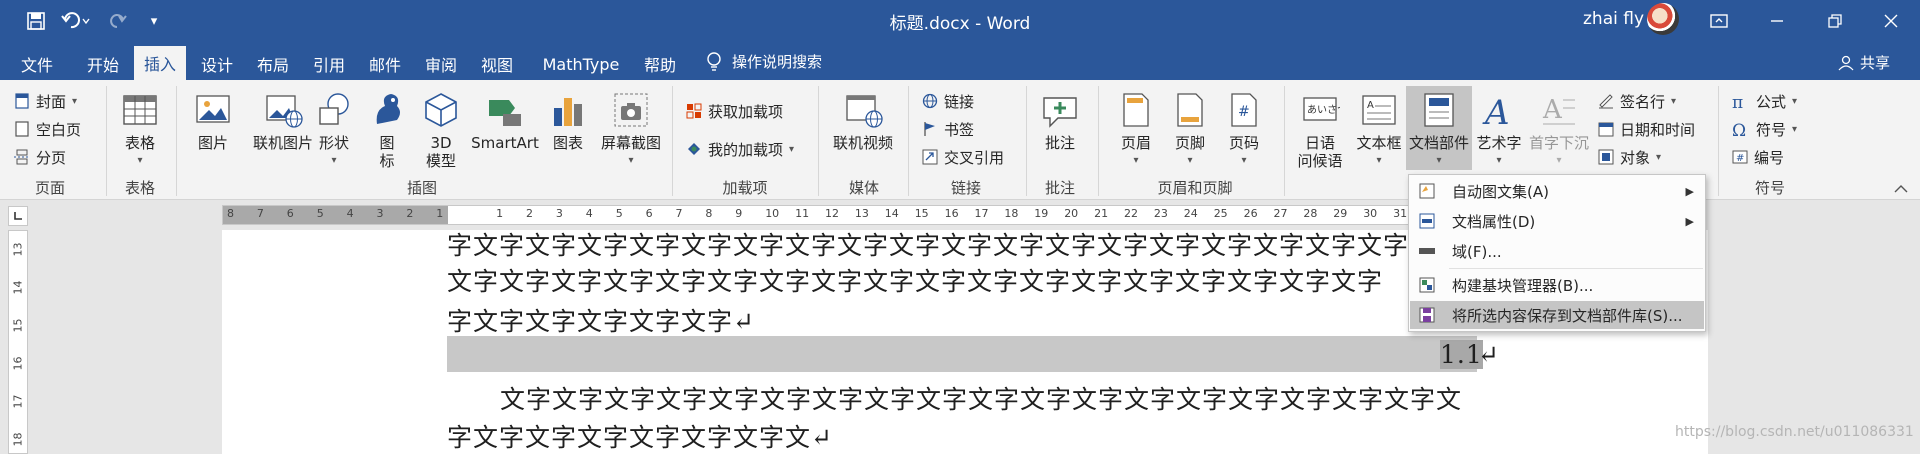 The width and height of the screenshot is (1920, 454). What do you see at coordinates (213, 121) in the screenshot?
I see `picture-button: 图片` at bounding box center [213, 121].